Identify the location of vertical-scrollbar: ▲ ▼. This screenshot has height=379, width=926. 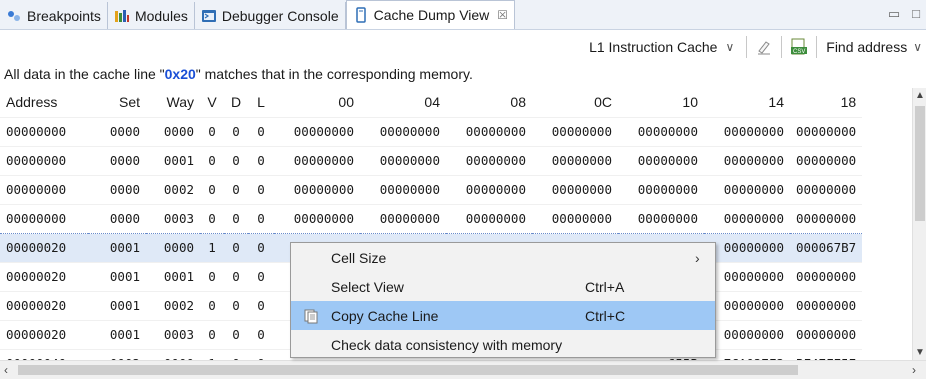
(919, 224).